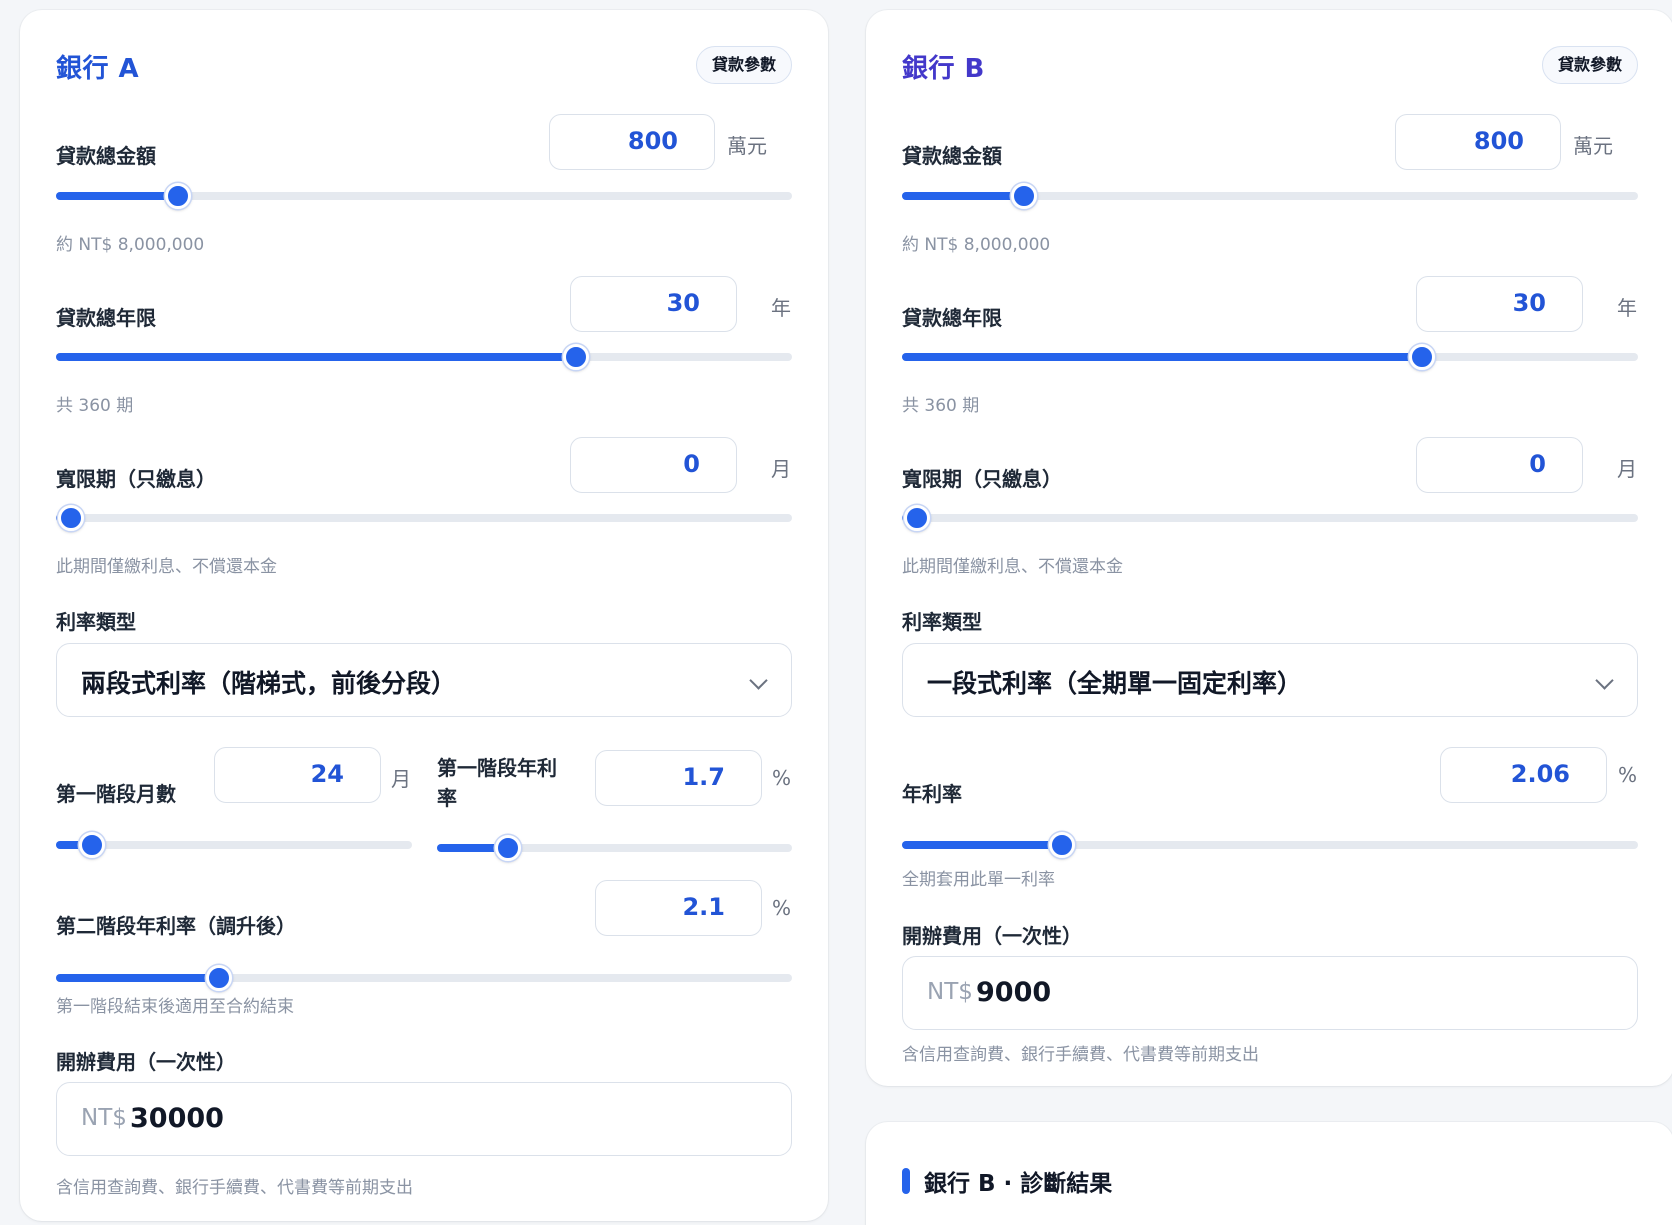  I want to click on stage1-rate-slider, so click(614, 848).